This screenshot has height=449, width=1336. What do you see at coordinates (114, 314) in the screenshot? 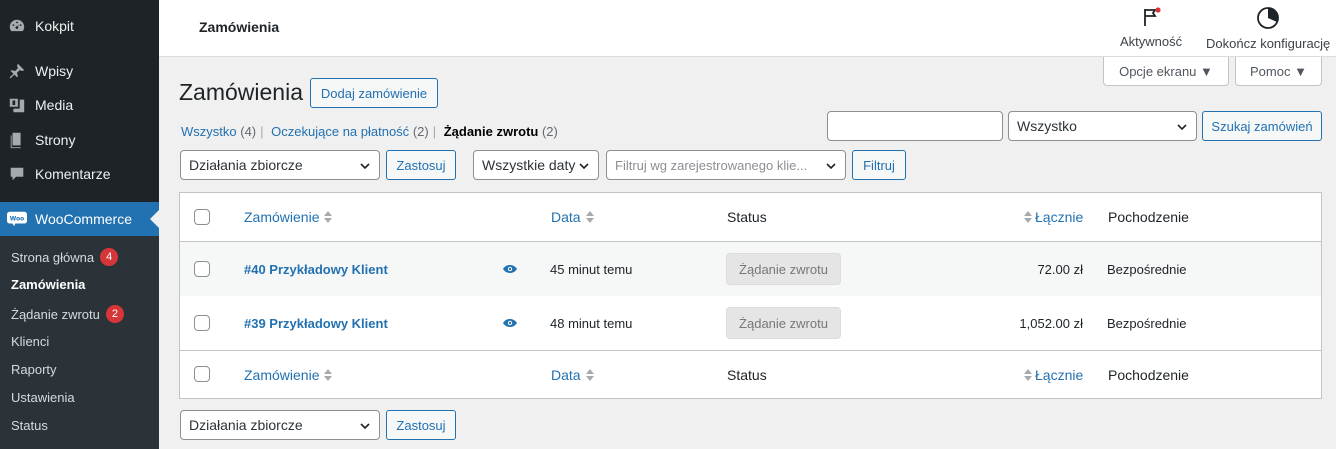
I see `notification-badge: 2` at bounding box center [114, 314].